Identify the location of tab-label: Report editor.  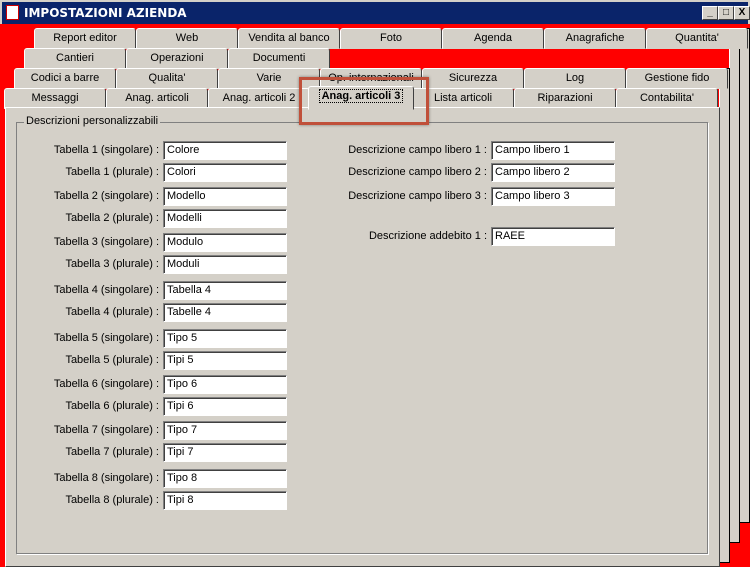
(85, 38).